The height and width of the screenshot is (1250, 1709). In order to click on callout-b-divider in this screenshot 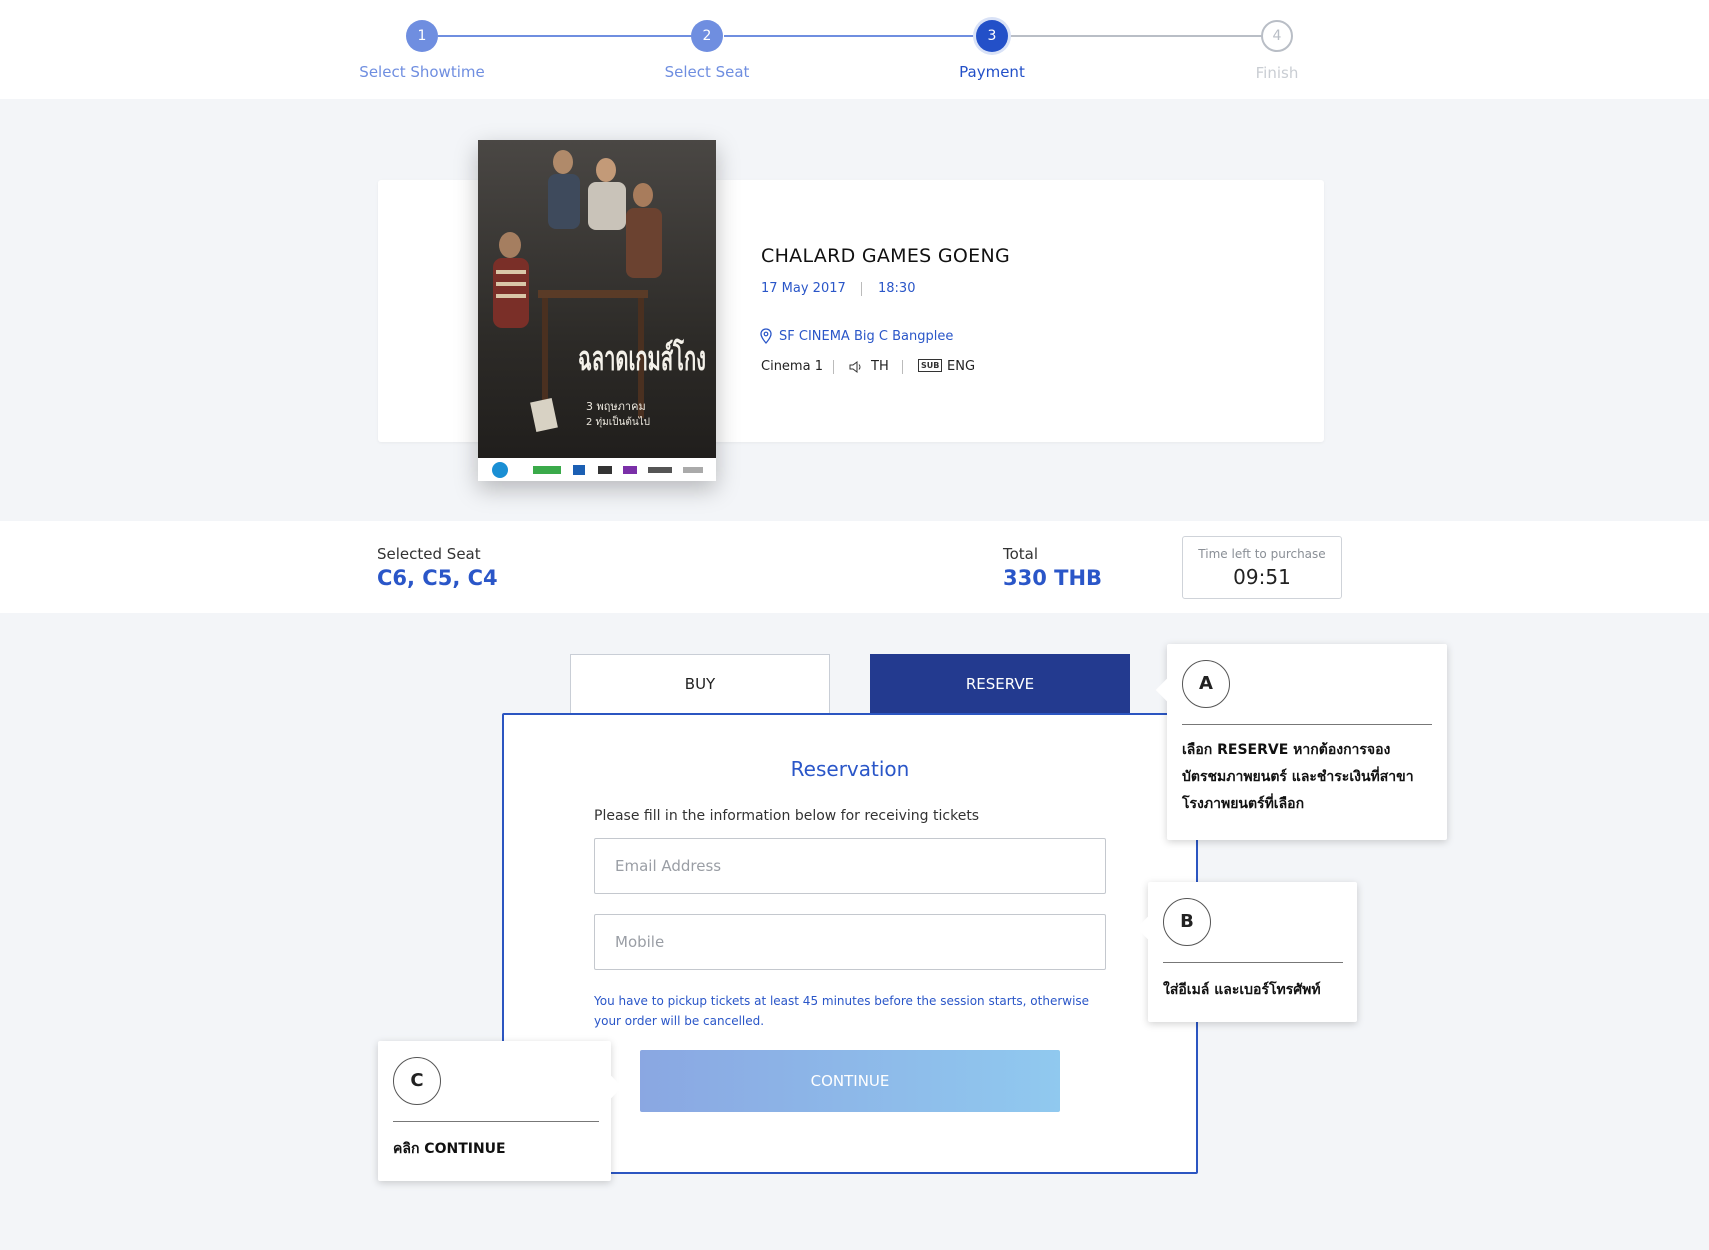, I will do `click(1253, 962)`.